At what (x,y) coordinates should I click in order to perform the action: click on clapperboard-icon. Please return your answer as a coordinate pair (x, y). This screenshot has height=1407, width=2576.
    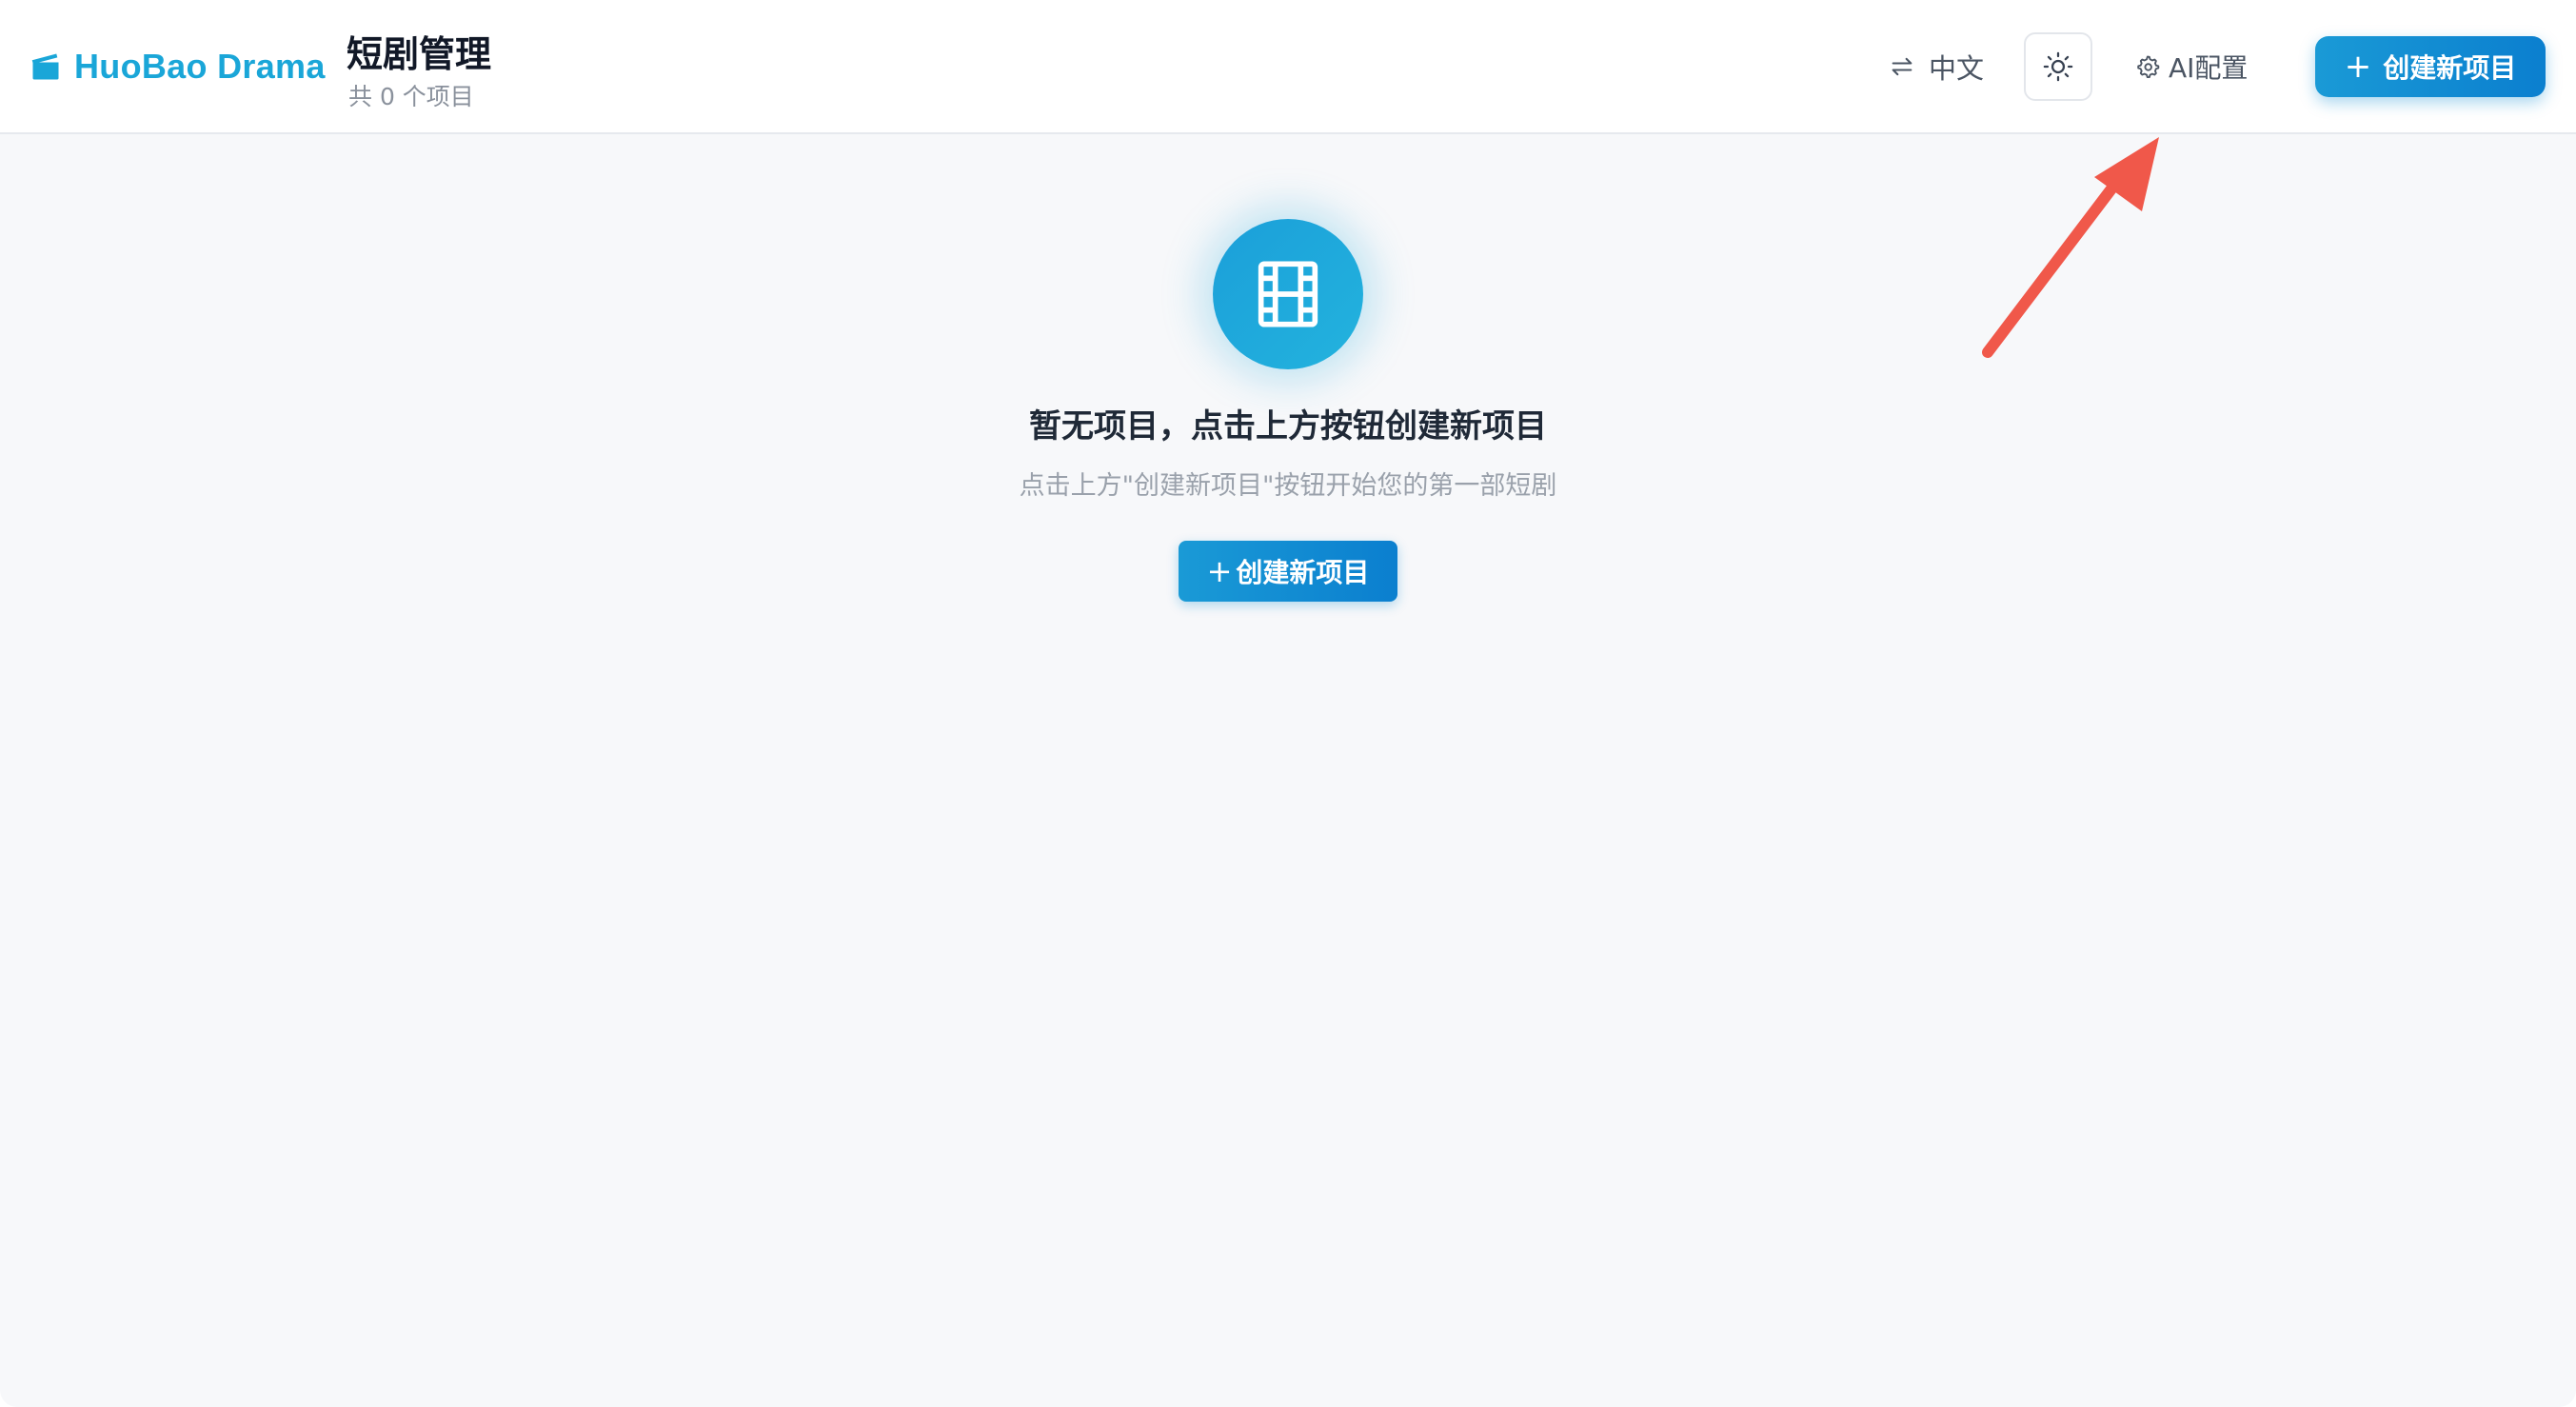
    Looking at the image, I should click on (45, 66).